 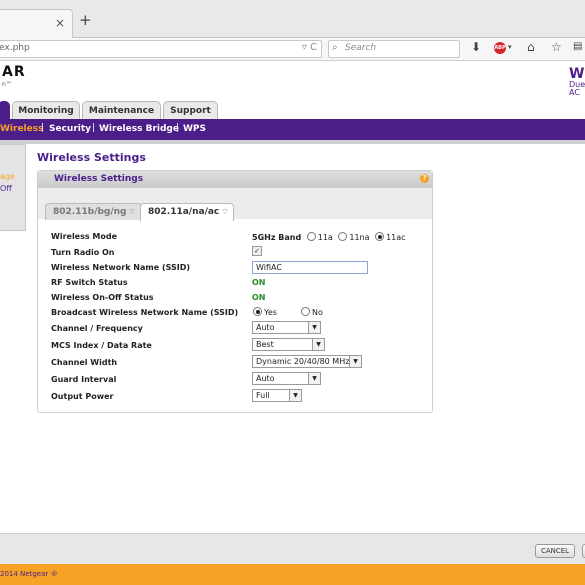 I want to click on radio-11na, so click(x=343, y=236).